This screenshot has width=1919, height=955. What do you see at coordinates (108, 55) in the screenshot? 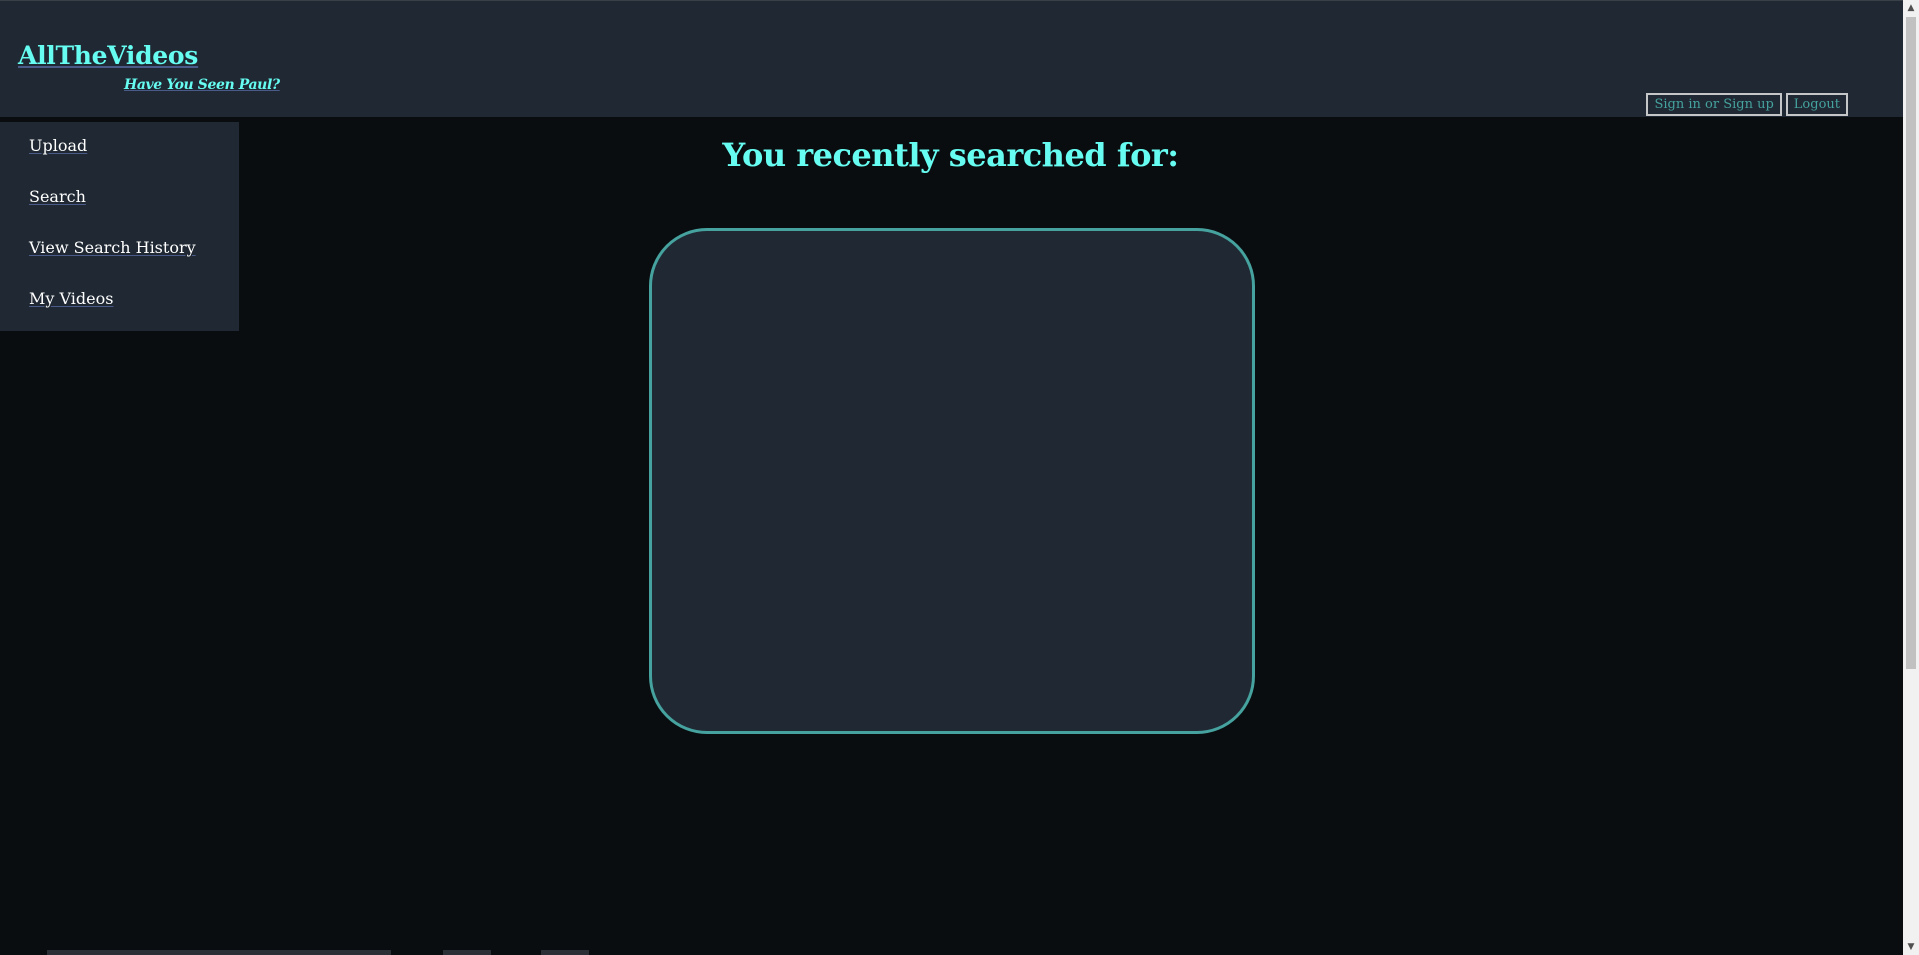
I see `site-logo-link: AllTheVideos` at bounding box center [108, 55].